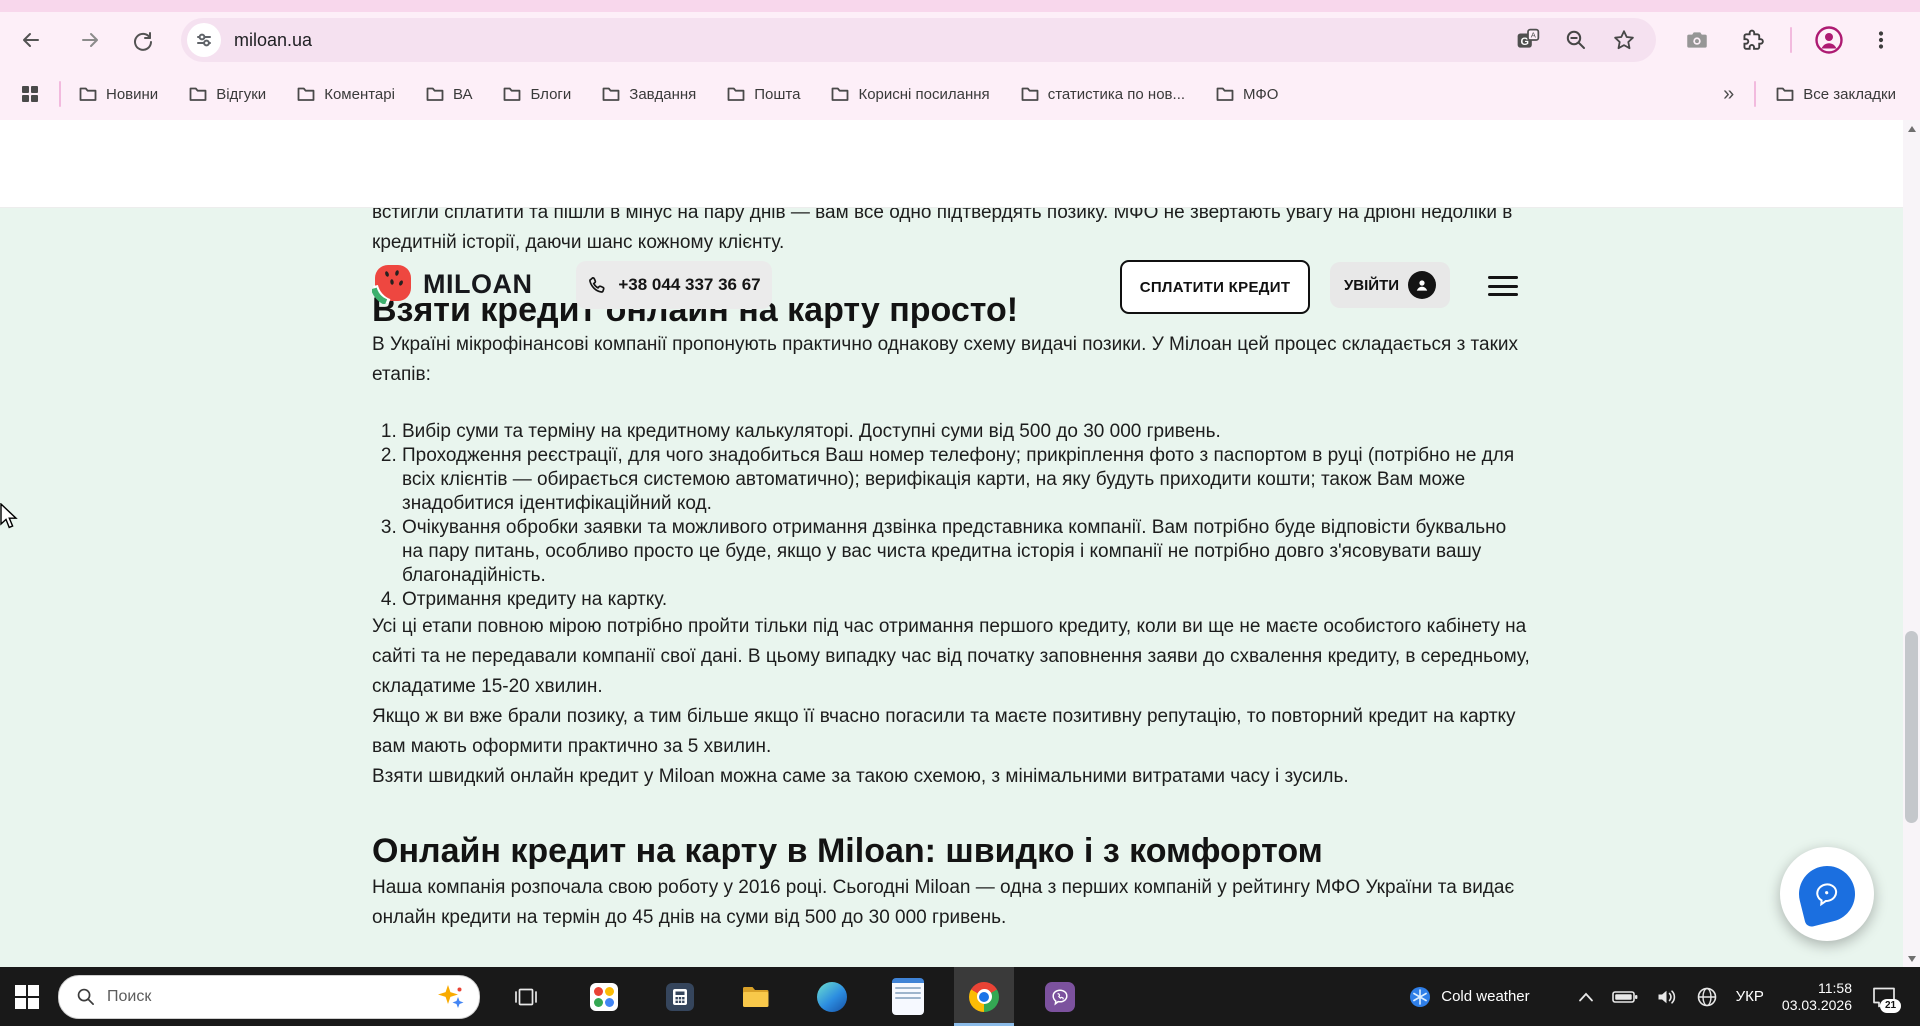 This screenshot has width=1920, height=1026. What do you see at coordinates (1911, 543) in the screenshot?
I see `vertical-scrollbar` at bounding box center [1911, 543].